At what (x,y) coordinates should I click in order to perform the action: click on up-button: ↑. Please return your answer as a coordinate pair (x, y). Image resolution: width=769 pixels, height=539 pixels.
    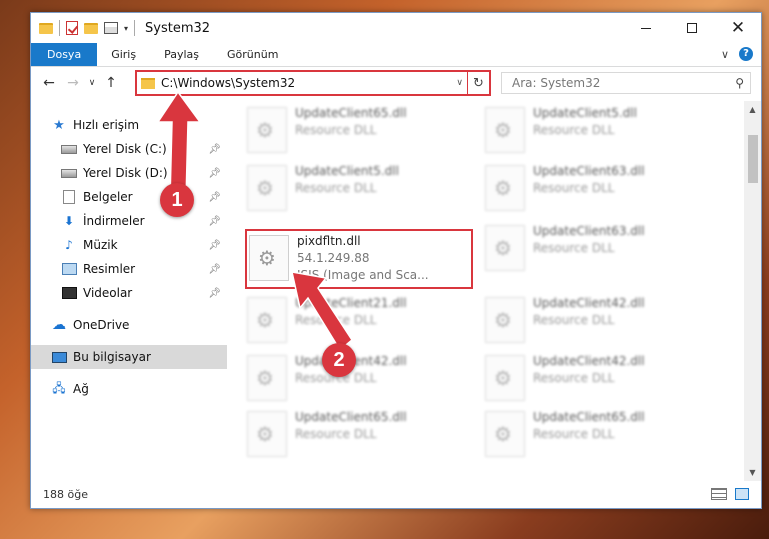
    Looking at the image, I should click on (111, 83).